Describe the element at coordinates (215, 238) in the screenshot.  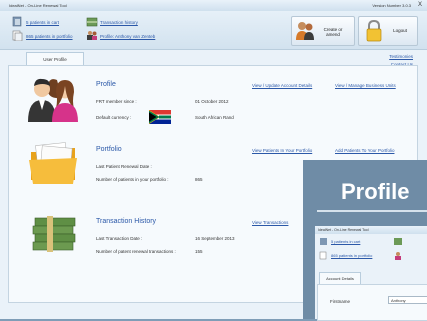
I see `last-transaction-value: 16 September 2013` at that location.